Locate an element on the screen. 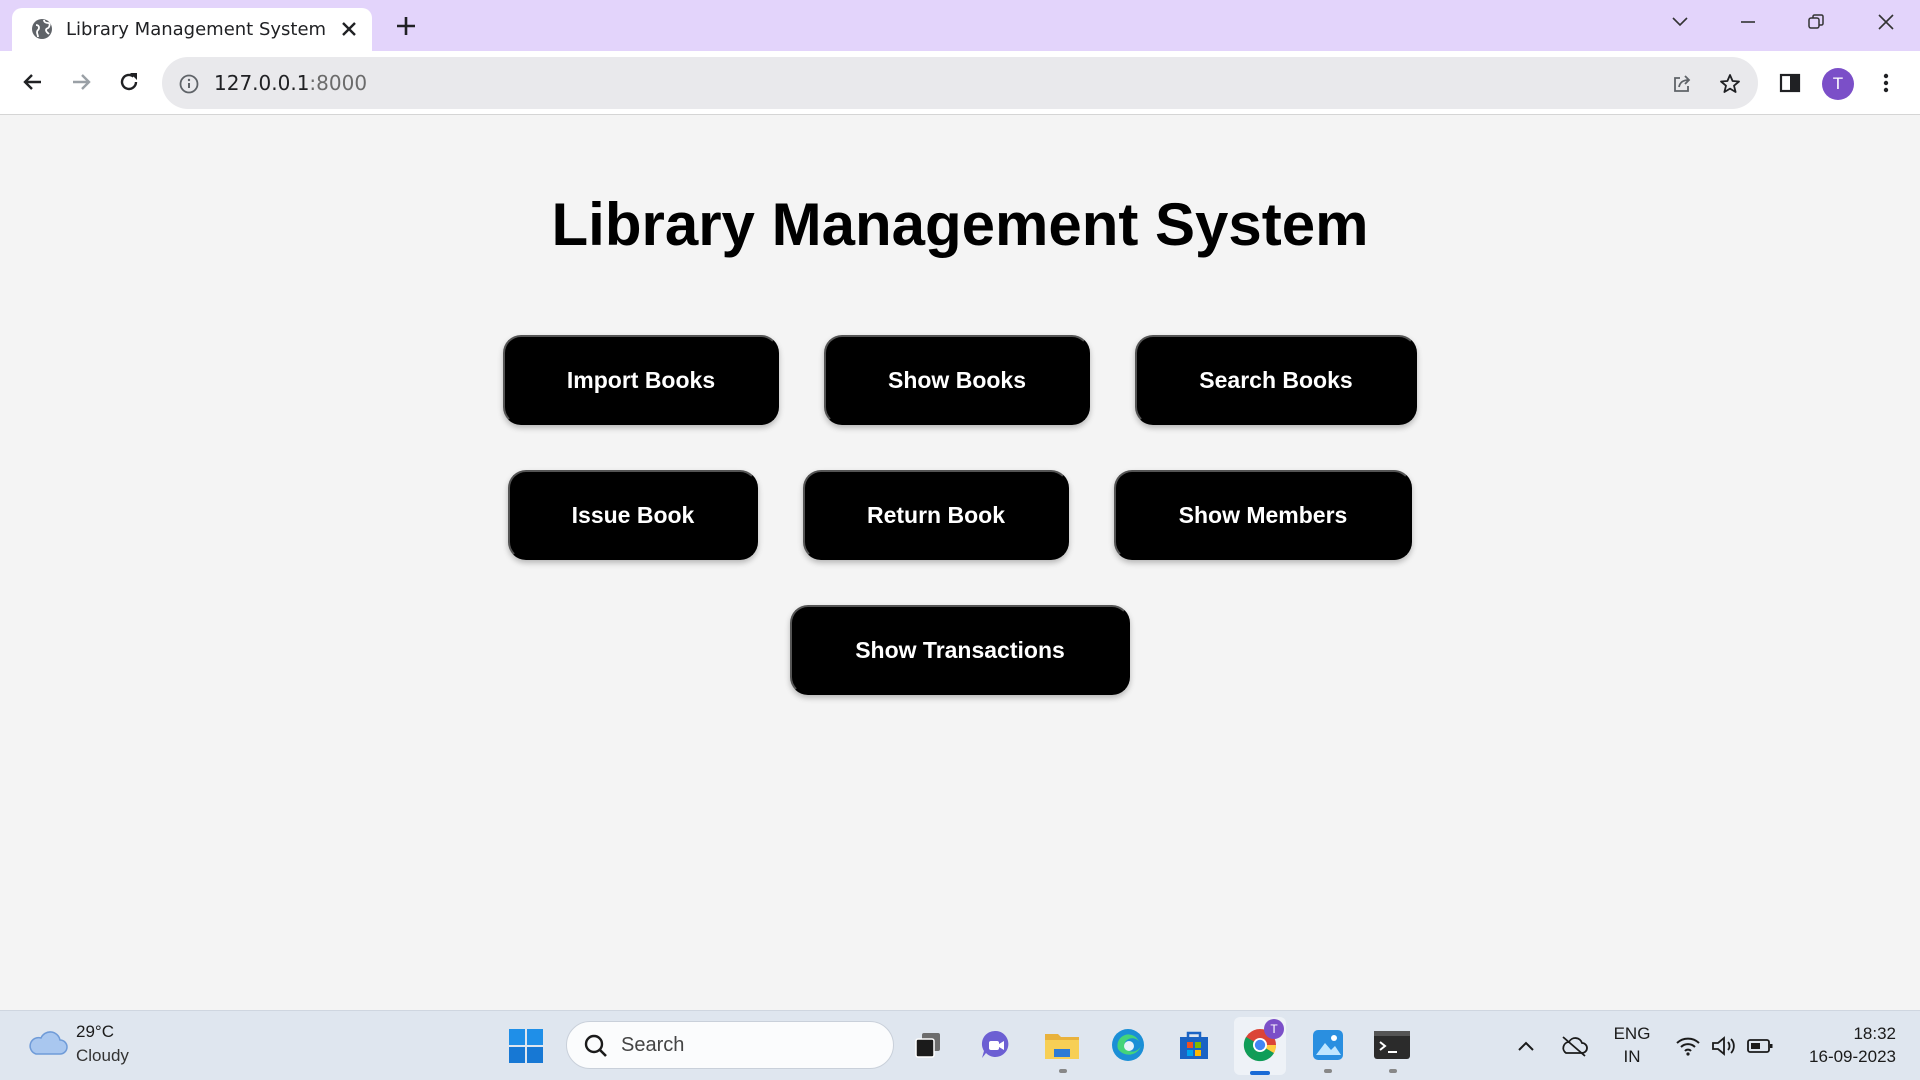  more-menu-icon is located at coordinates (1886, 83).